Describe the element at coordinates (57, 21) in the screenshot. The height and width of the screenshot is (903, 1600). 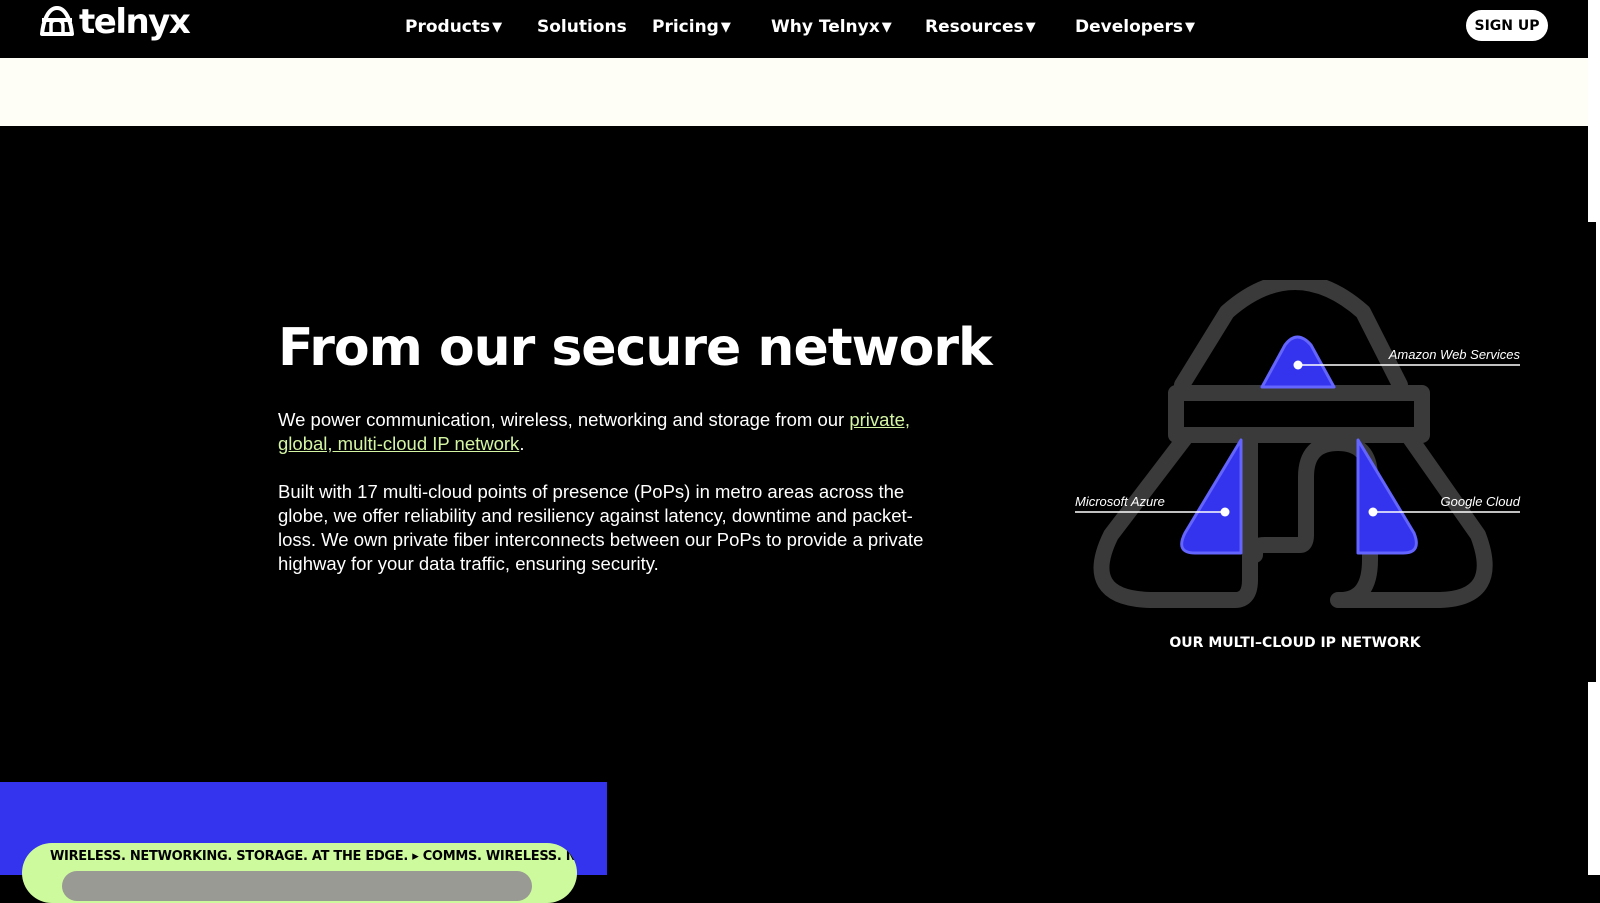
I see `telnyx-logo-icon` at that location.